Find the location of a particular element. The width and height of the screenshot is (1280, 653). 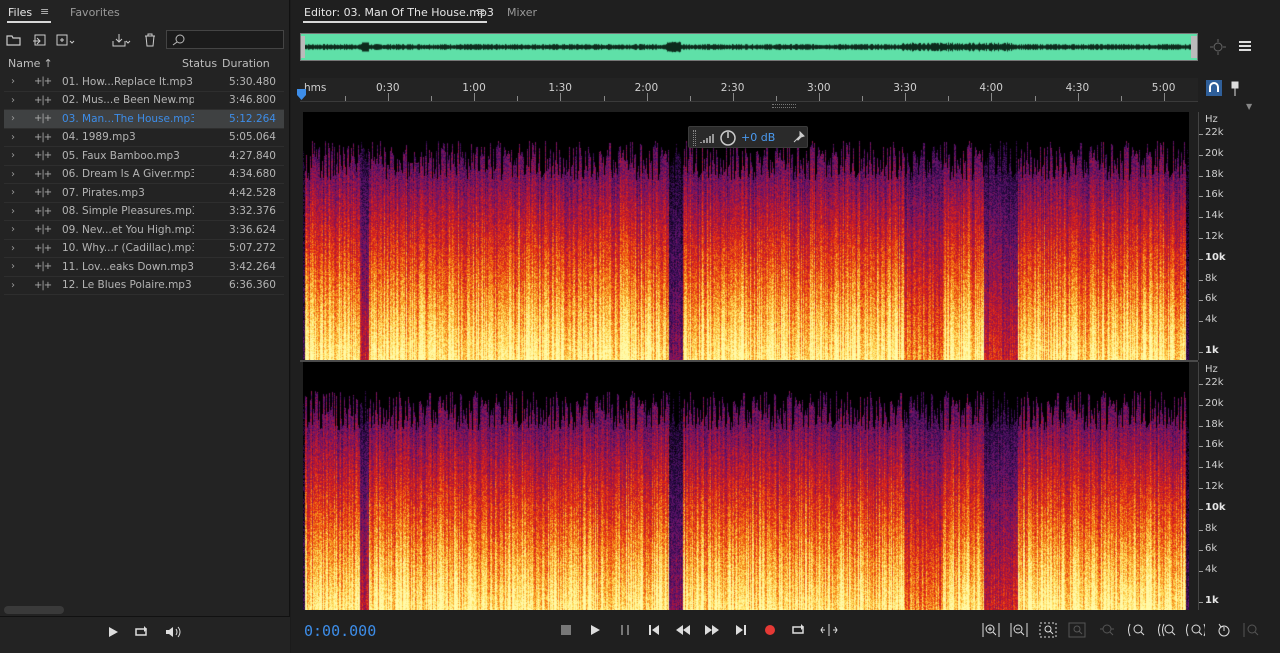

zoom-in-amplitude-button is located at coordinates (991, 630).